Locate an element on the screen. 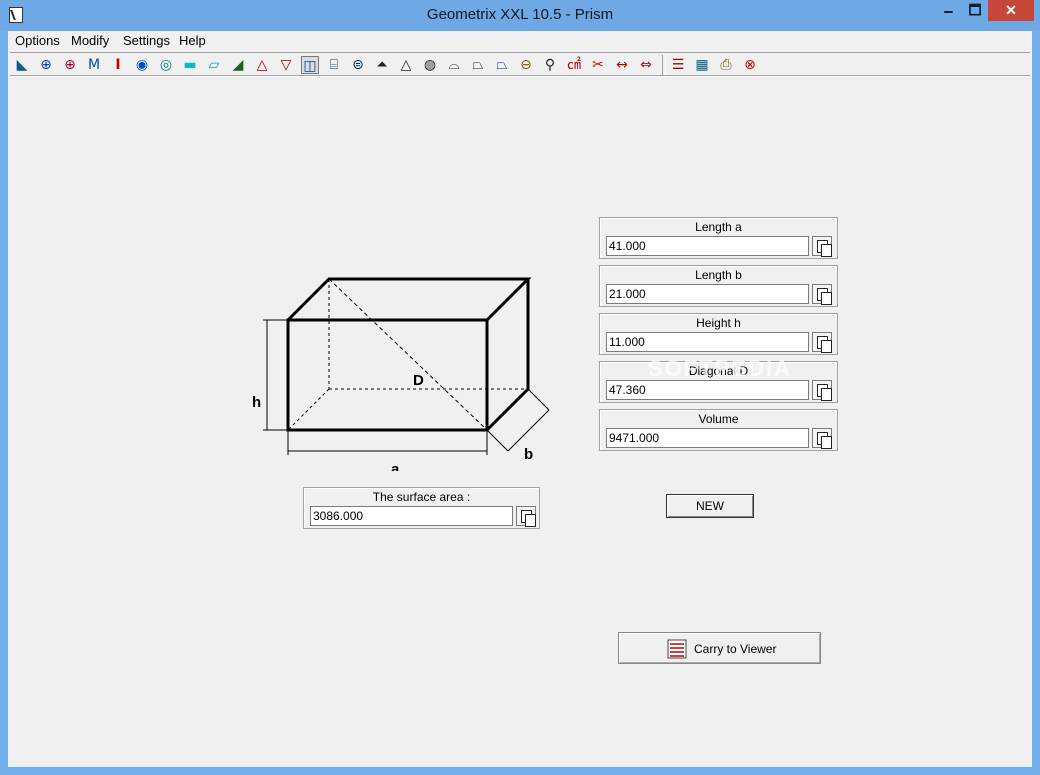 The height and width of the screenshot is (775, 1040). carry-to-viewer-button: Carry to Viewer is located at coordinates (719, 648).